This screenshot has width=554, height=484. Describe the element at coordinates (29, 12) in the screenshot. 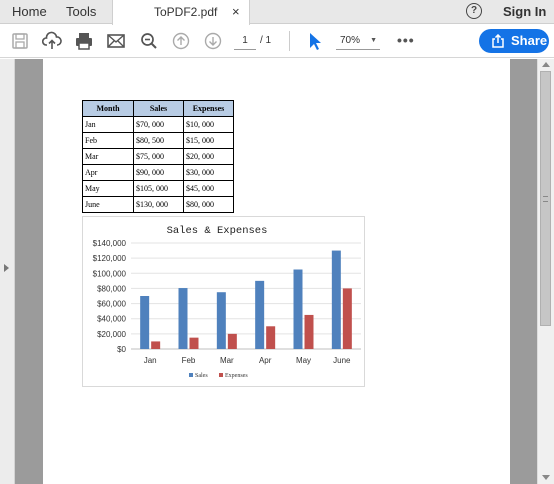

I see `tab-home: Home` at that location.